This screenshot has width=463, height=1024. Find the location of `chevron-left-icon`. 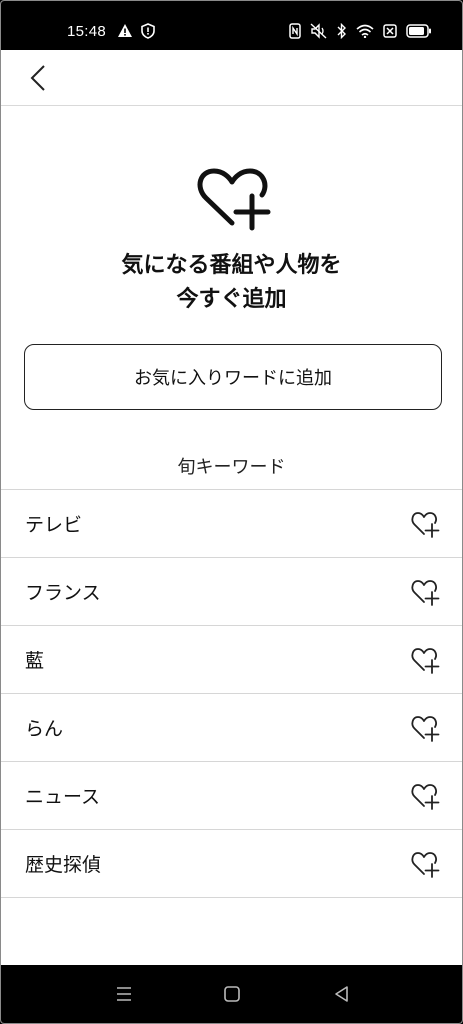

chevron-left-icon is located at coordinates (37, 78).